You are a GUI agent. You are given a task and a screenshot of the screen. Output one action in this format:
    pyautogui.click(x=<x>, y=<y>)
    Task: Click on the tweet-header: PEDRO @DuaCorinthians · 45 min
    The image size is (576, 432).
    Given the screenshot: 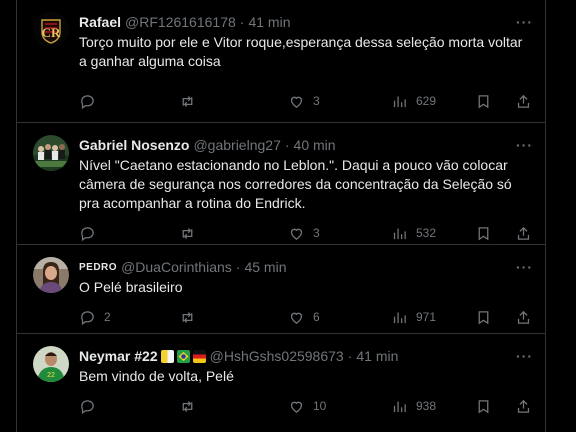 What is the action you would take?
    pyautogui.click(x=304, y=267)
    